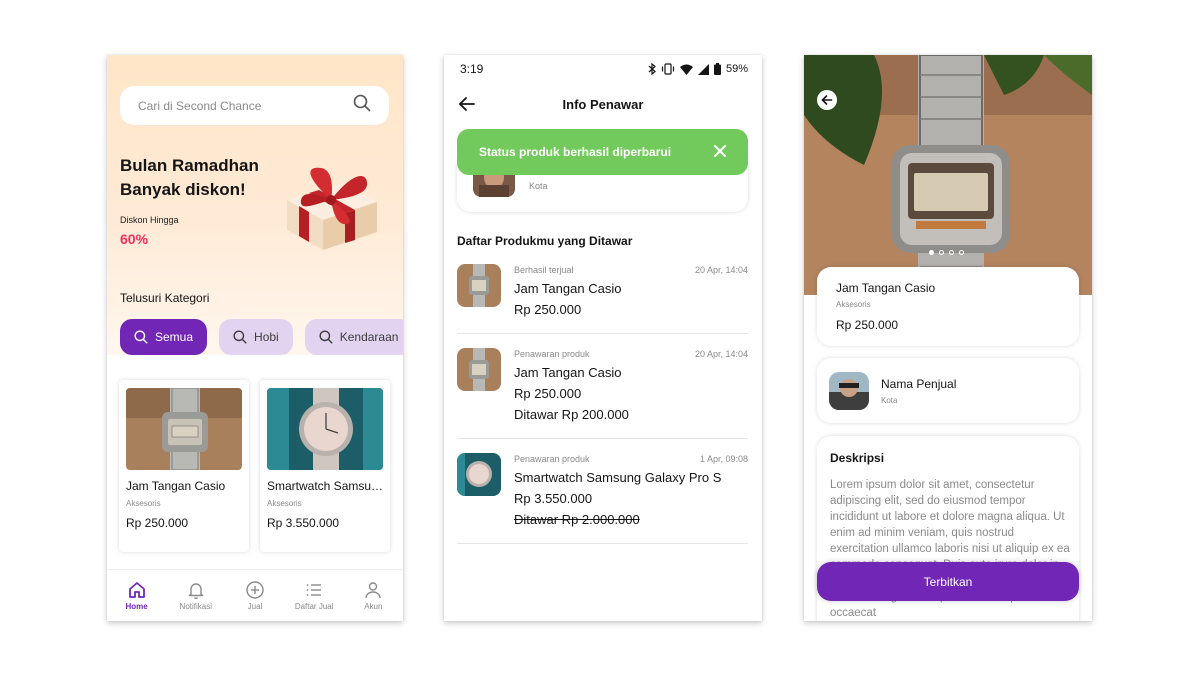 This screenshot has width=1200, height=675. I want to click on close-icon, so click(720, 152).